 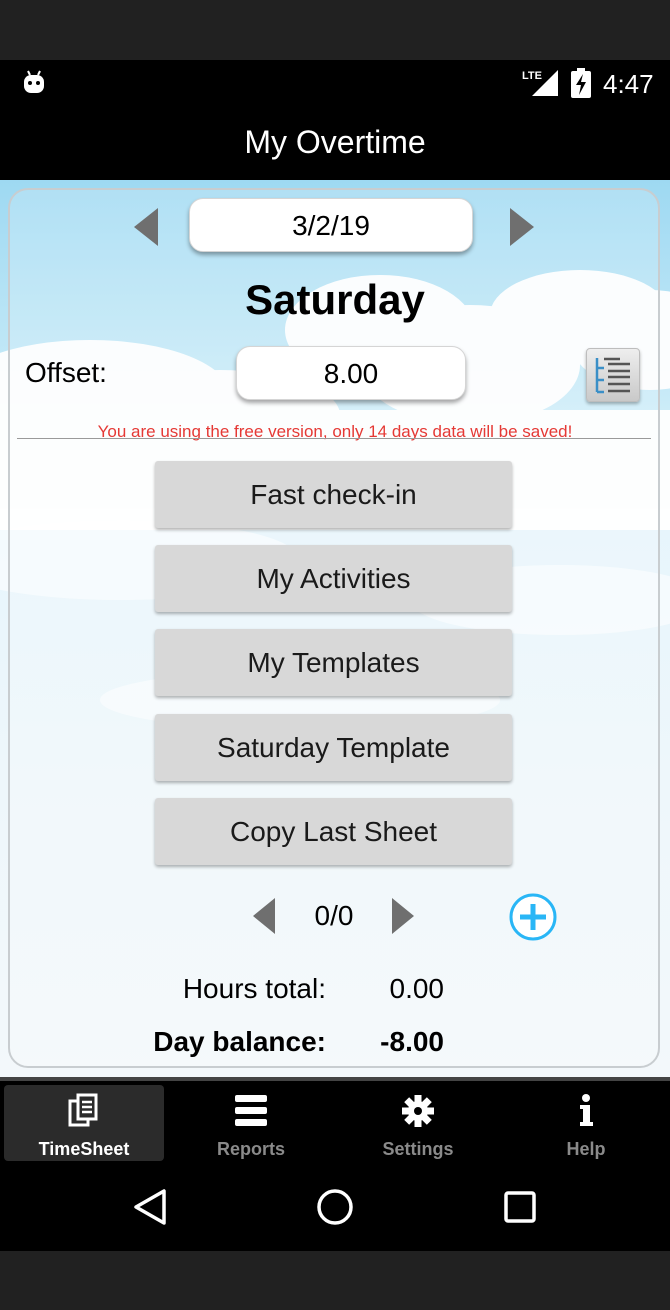 I want to click on top-system-band, so click(x=335, y=30).